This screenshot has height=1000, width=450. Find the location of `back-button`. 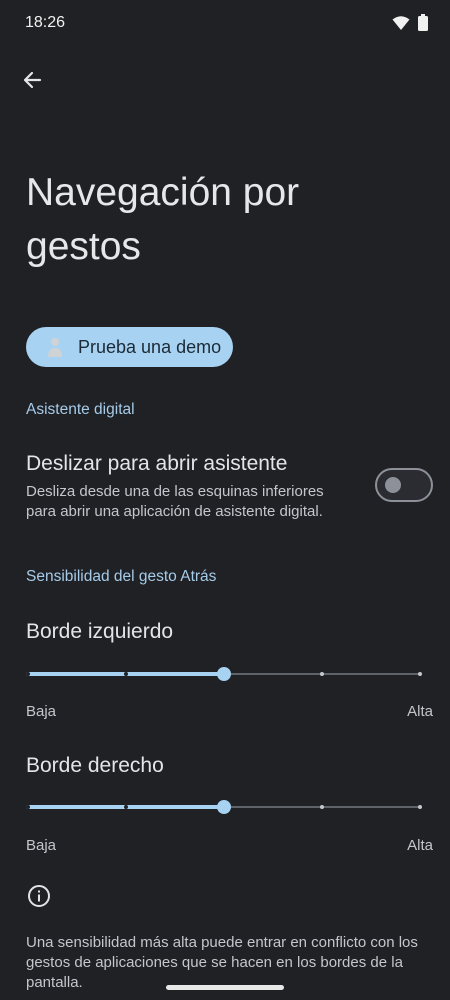

back-button is located at coordinates (32, 80).